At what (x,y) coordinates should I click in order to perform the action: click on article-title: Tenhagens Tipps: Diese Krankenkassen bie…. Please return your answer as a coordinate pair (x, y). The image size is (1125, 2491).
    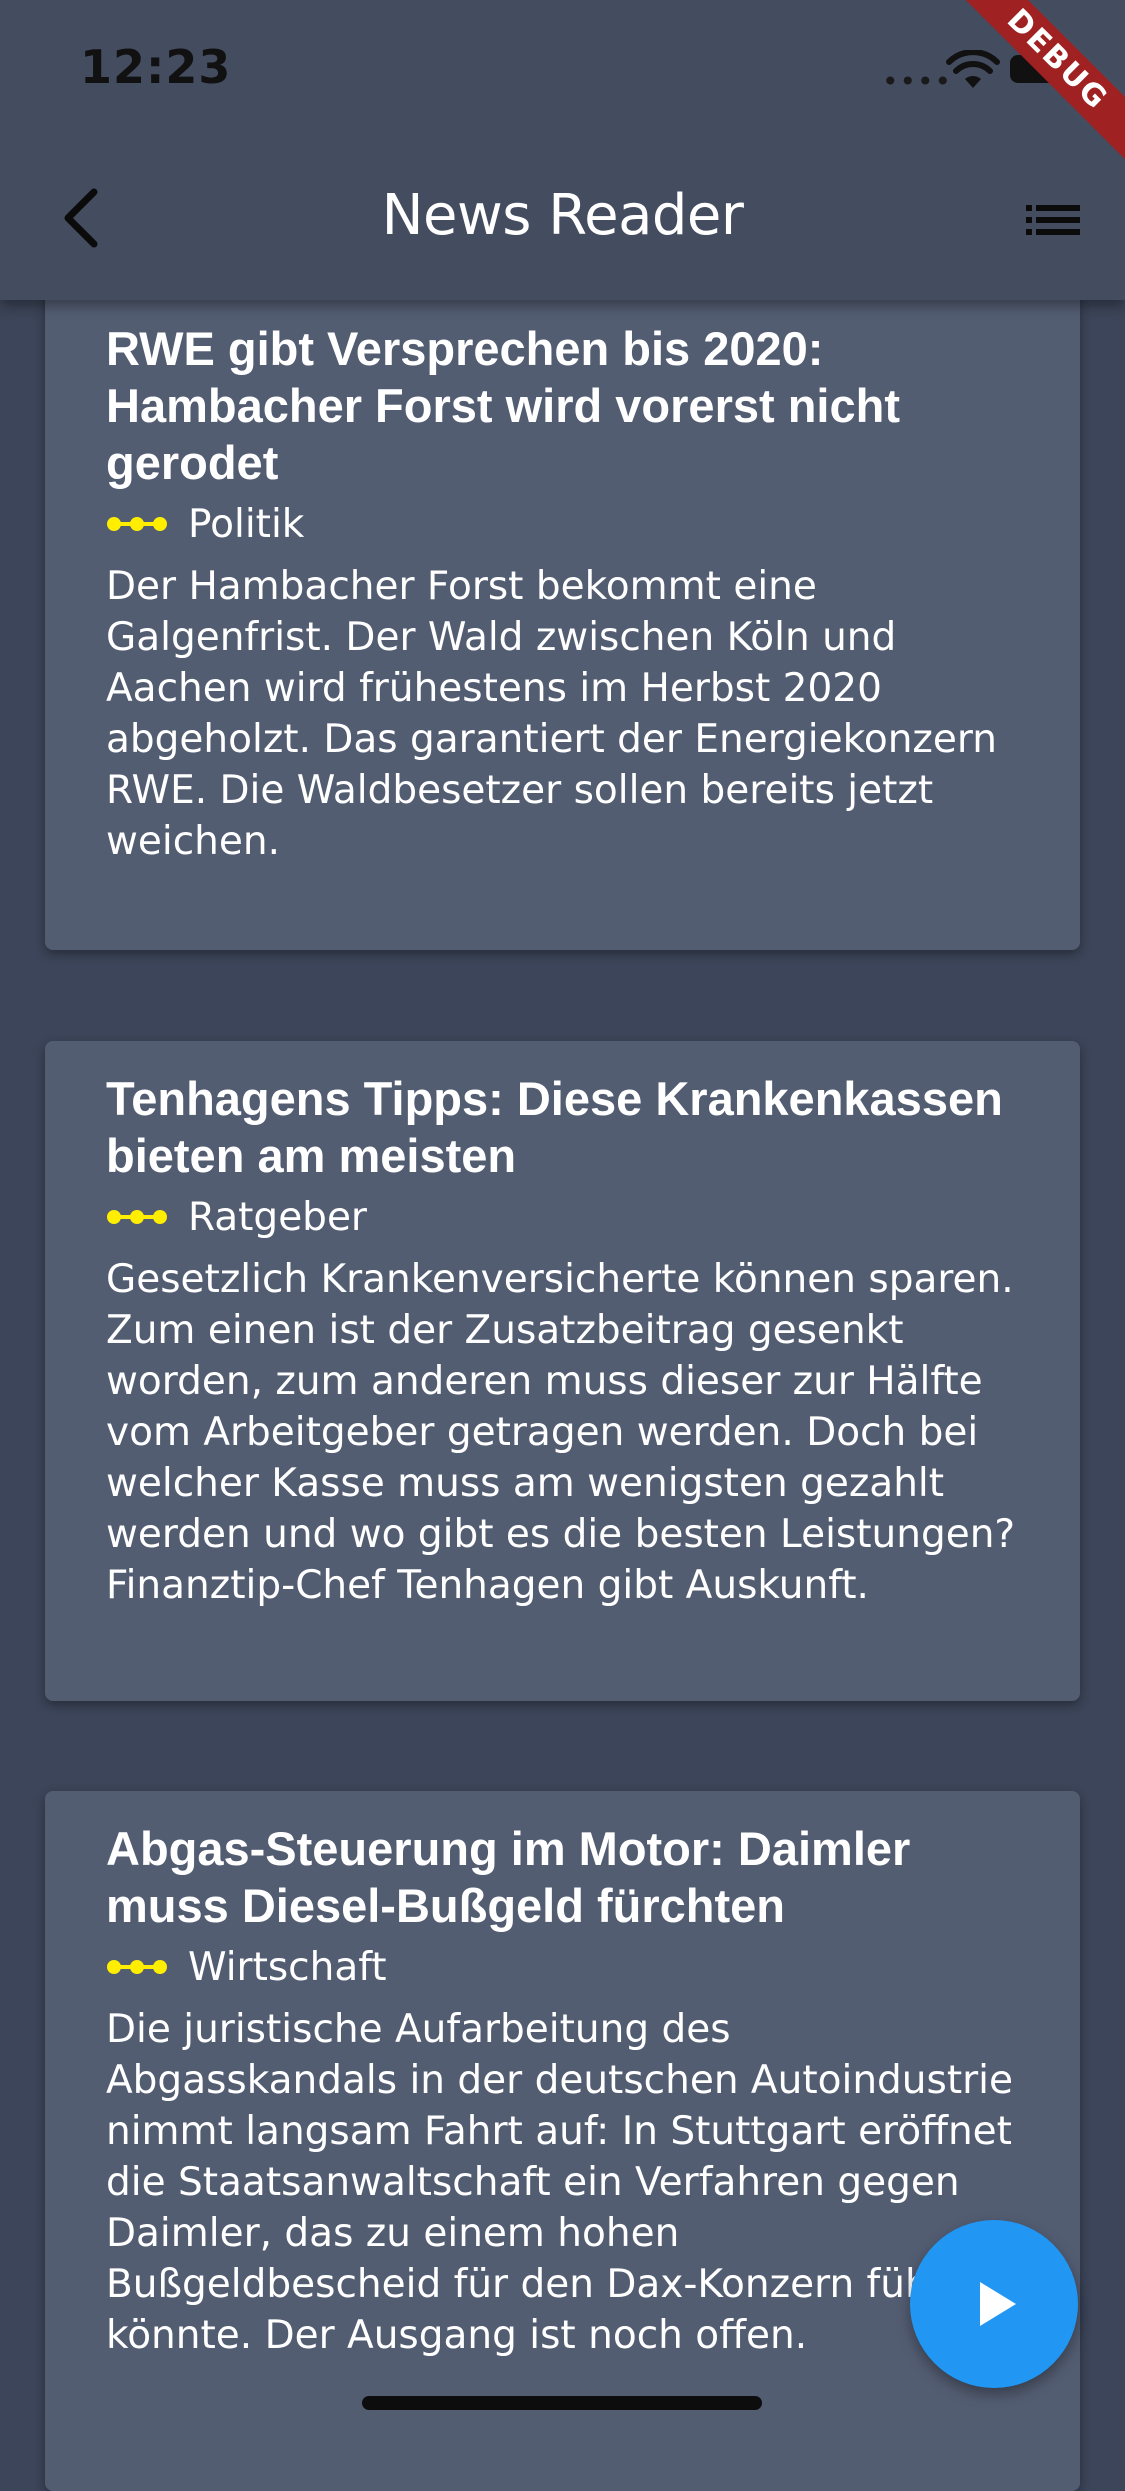
    Looking at the image, I should click on (554, 1127).